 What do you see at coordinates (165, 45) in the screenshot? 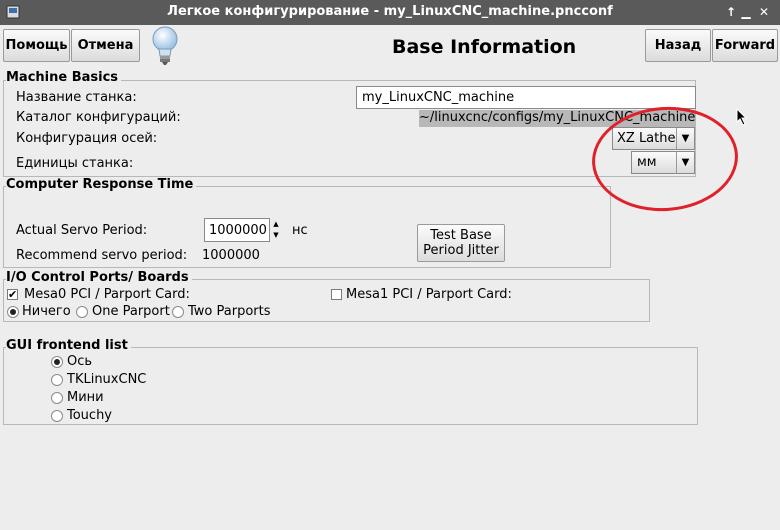
I see `lightbulb-icon` at bounding box center [165, 45].